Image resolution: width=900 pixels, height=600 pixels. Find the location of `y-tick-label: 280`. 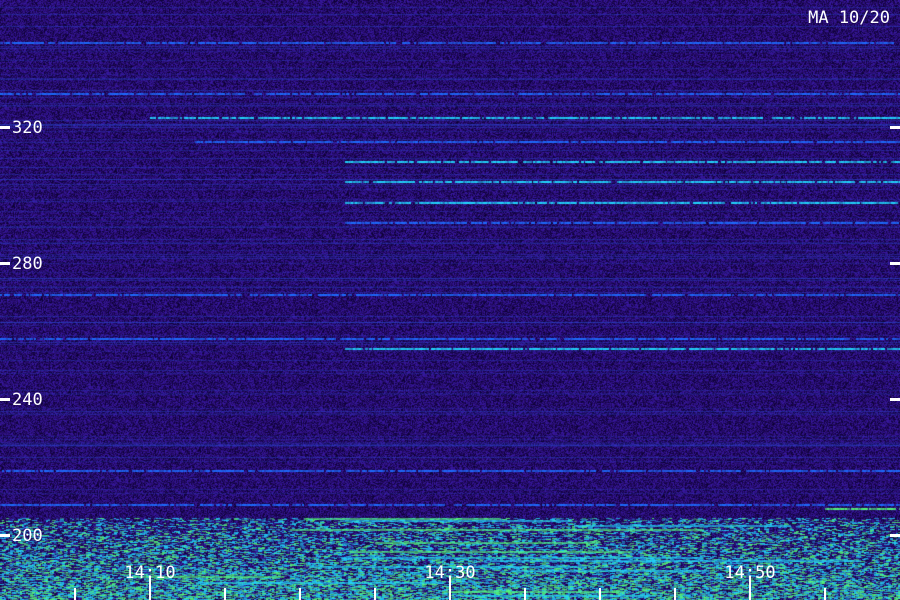

y-tick-label: 280 is located at coordinates (27, 264).